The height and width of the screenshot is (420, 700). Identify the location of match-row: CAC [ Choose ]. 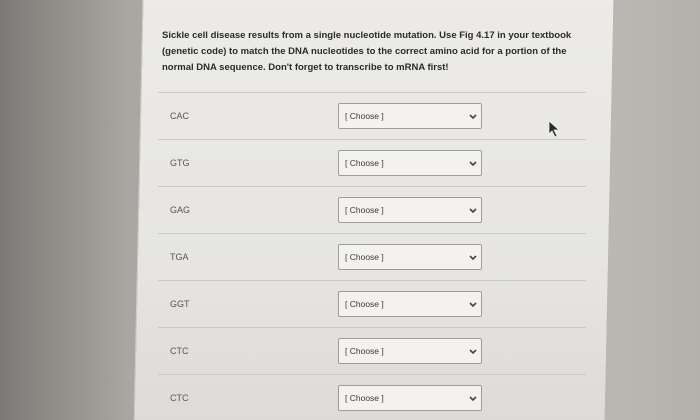
(372, 115).